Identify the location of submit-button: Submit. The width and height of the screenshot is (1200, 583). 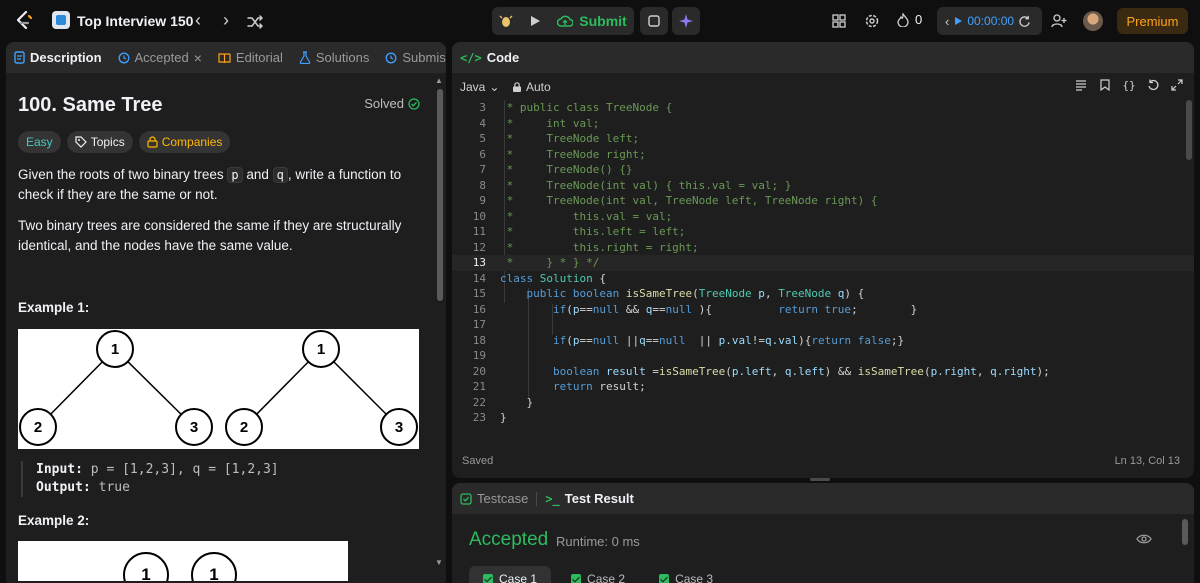
(592, 21).